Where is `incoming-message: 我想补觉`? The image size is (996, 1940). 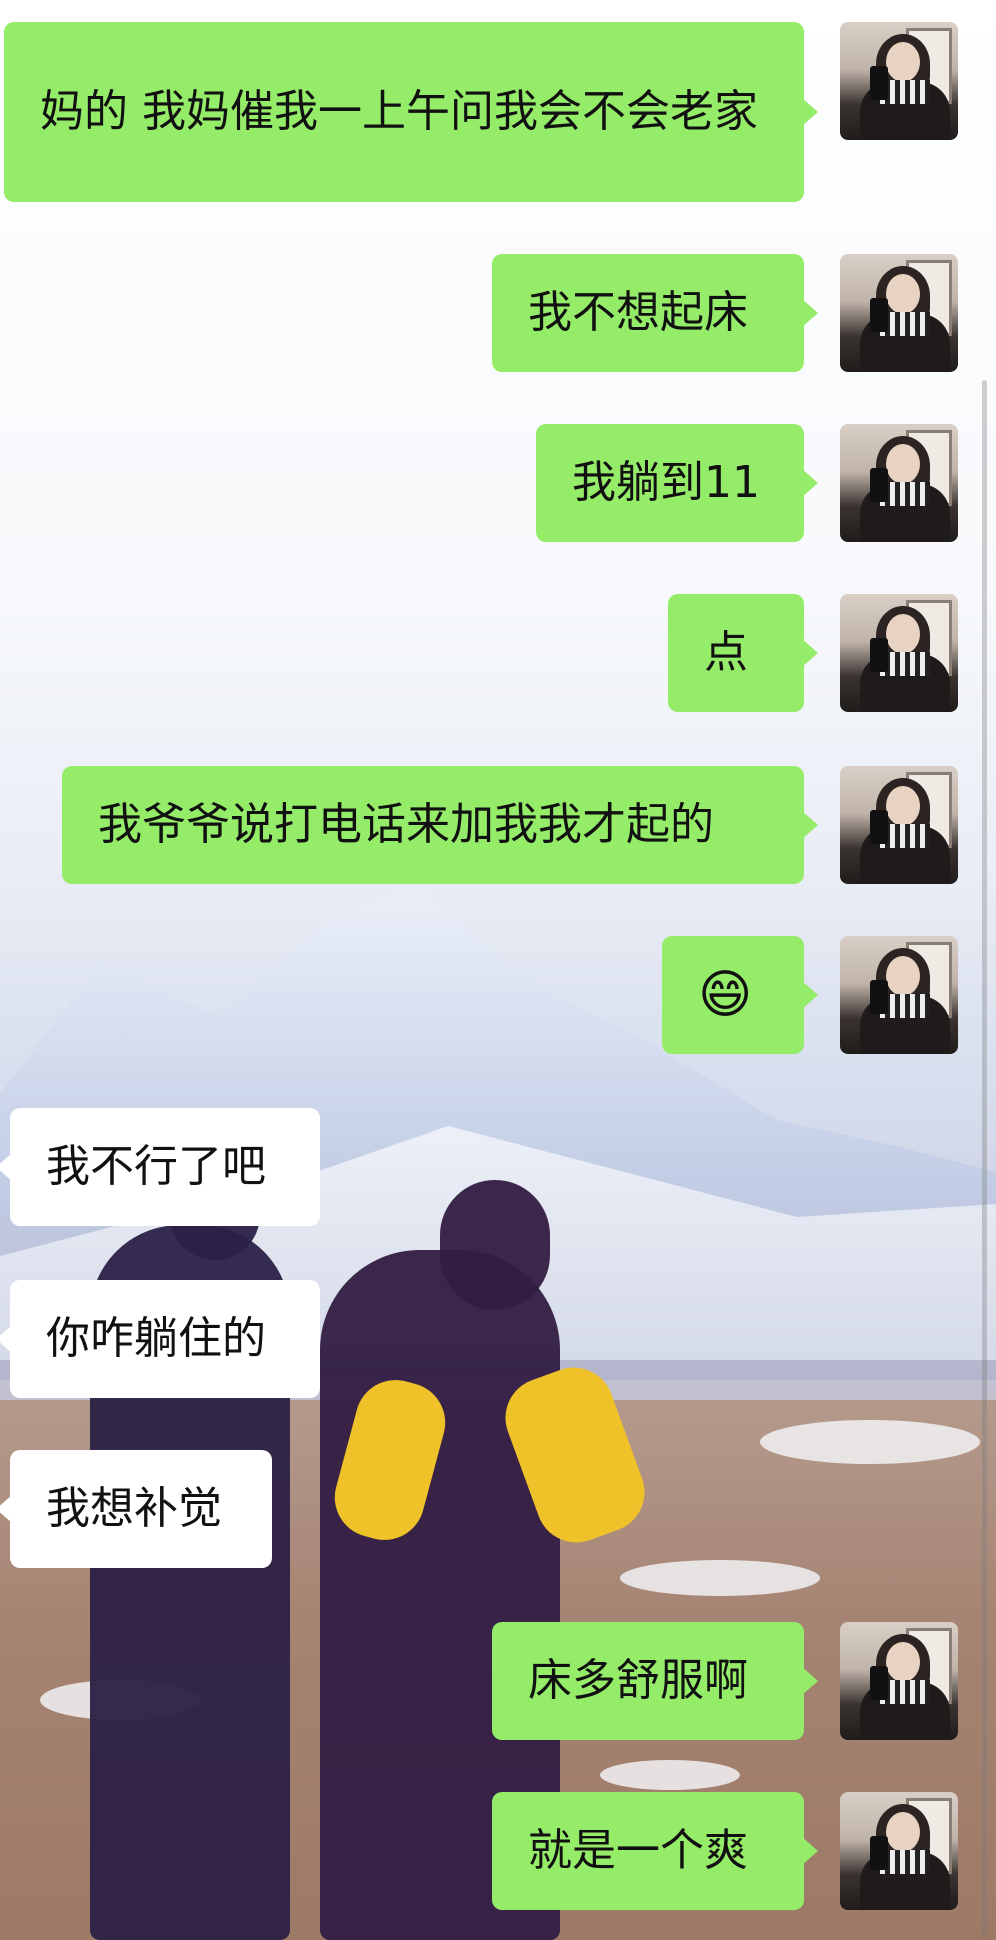
incoming-message: 我想补觉 is located at coordinates (136, 1509).